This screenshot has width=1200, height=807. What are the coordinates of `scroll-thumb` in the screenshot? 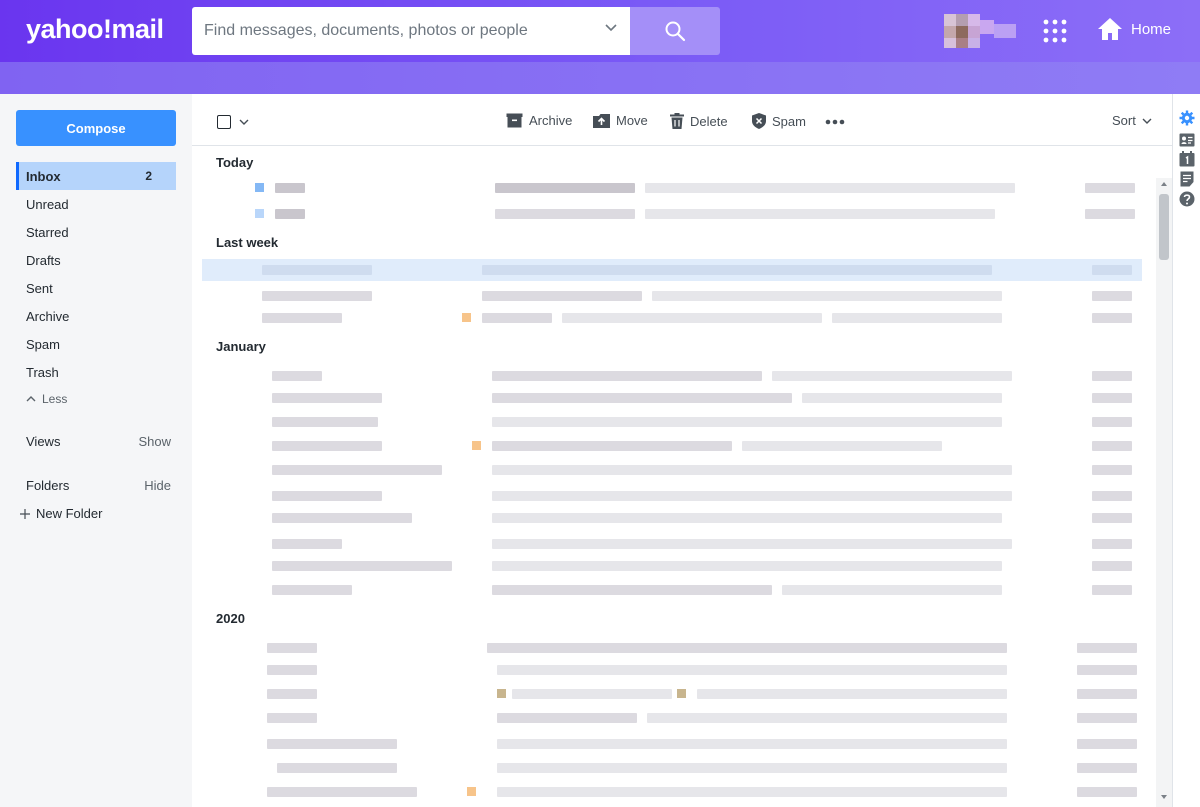 It's located at (1164, 227).